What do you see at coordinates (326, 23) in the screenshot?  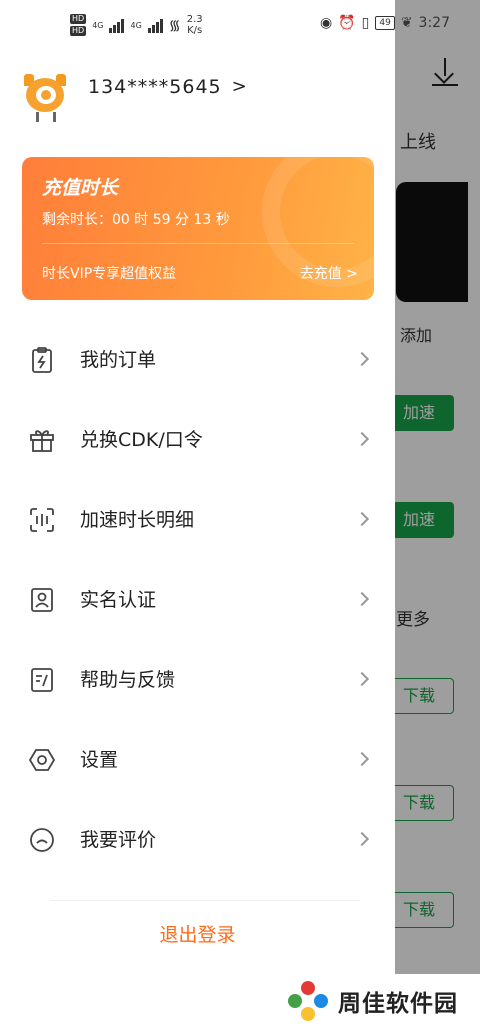 I see `eye-comfort-icon: ◉` at bounding box center [326, 23].